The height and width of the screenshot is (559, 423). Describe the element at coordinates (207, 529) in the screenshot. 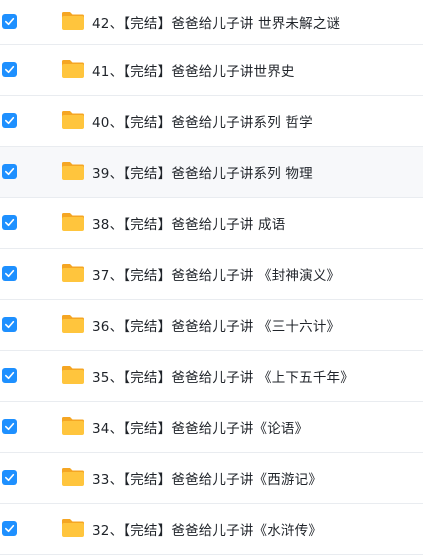

I see `file-name: 32、【完结】爸爸给儿子讲《水浒传》` at that location.